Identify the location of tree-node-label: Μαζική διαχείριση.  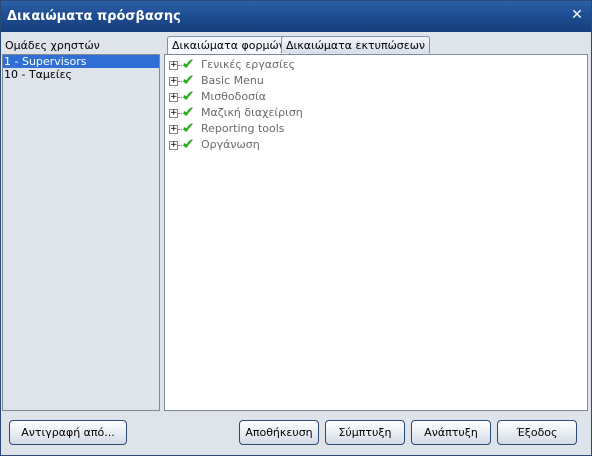
(252, 112).